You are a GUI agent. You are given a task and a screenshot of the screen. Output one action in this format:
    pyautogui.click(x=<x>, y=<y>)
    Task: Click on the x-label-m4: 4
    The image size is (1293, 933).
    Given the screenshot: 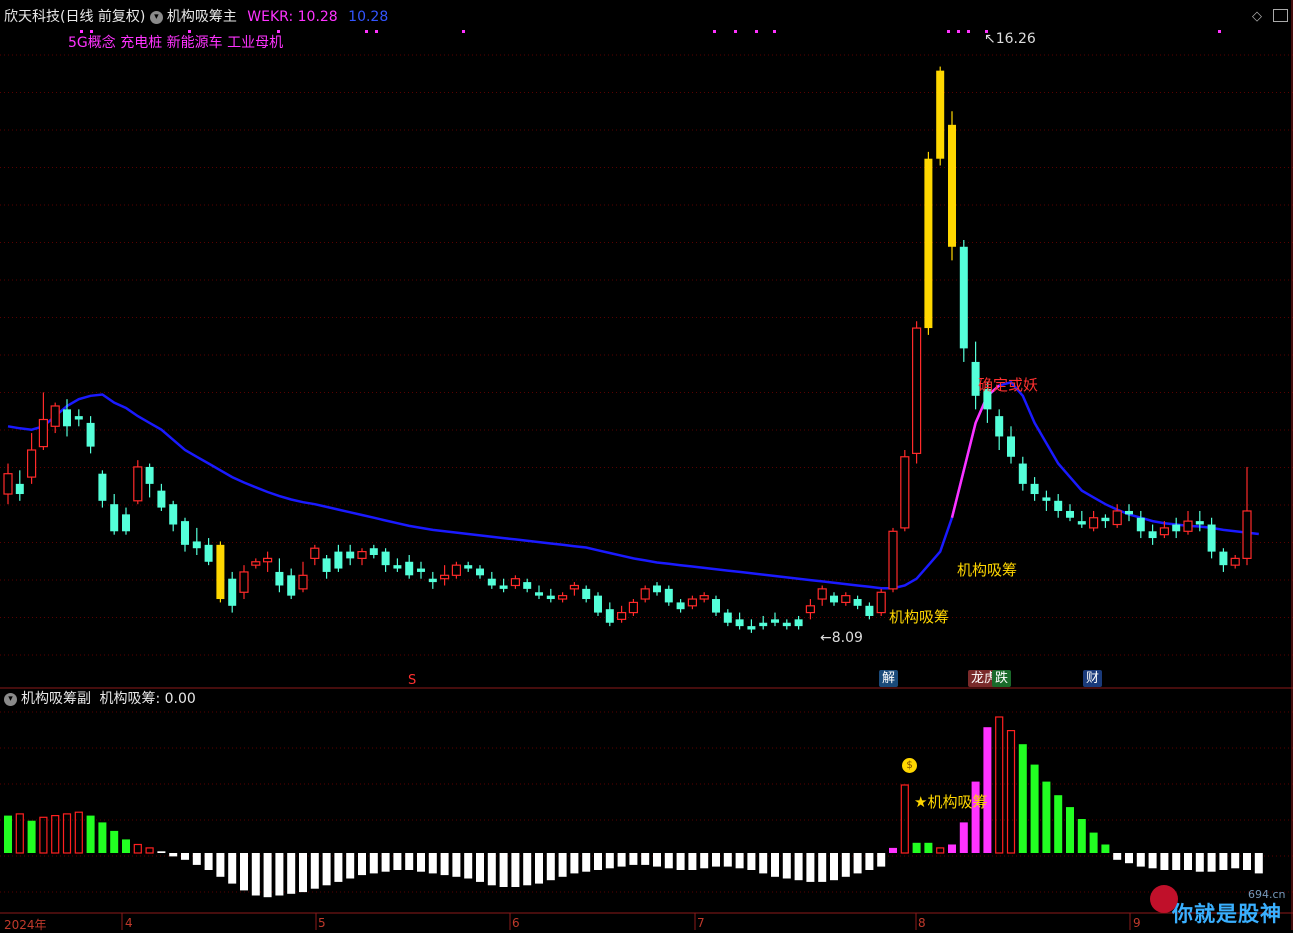 What is the action you would take?
    pyautogui.click(x=129, y=923)
    